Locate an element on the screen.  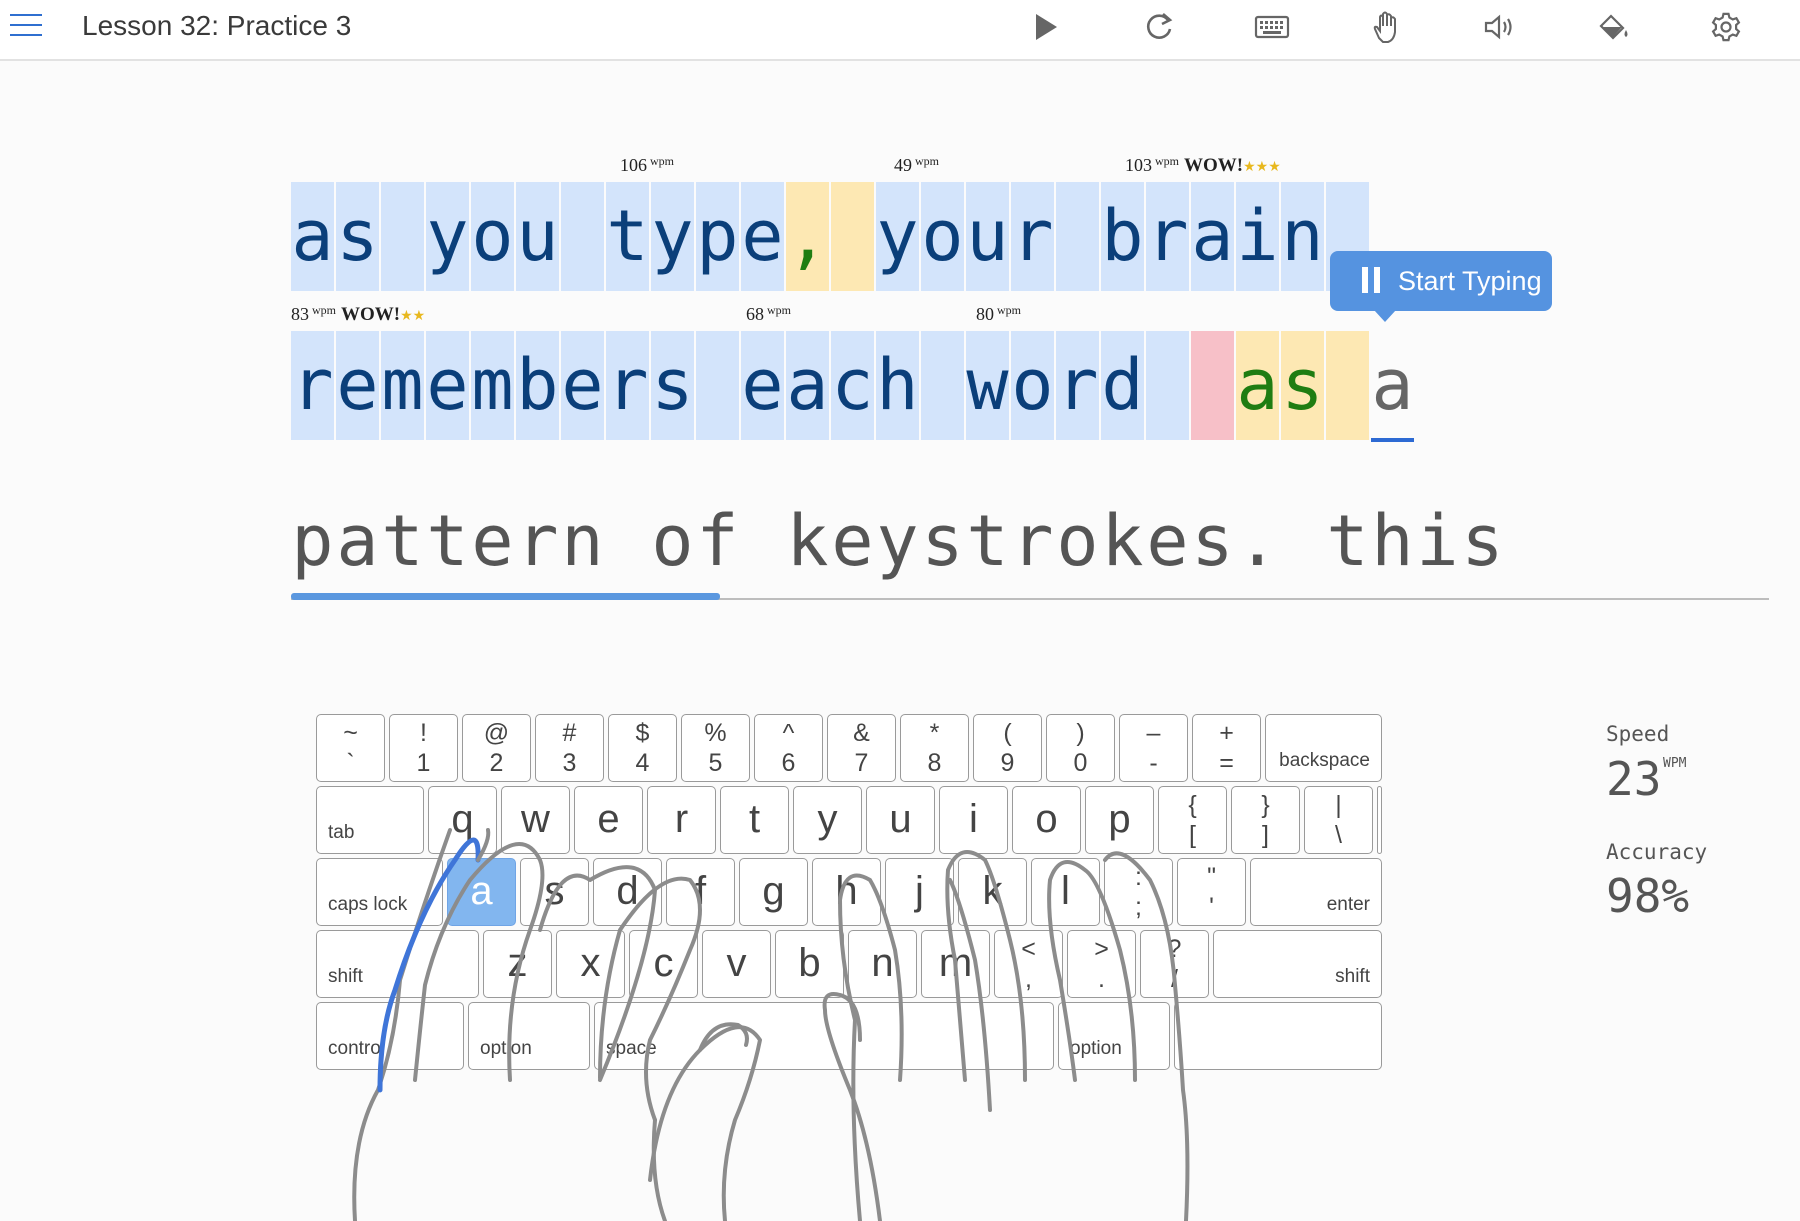
restart-icon is located at coordinates (1159, 27).